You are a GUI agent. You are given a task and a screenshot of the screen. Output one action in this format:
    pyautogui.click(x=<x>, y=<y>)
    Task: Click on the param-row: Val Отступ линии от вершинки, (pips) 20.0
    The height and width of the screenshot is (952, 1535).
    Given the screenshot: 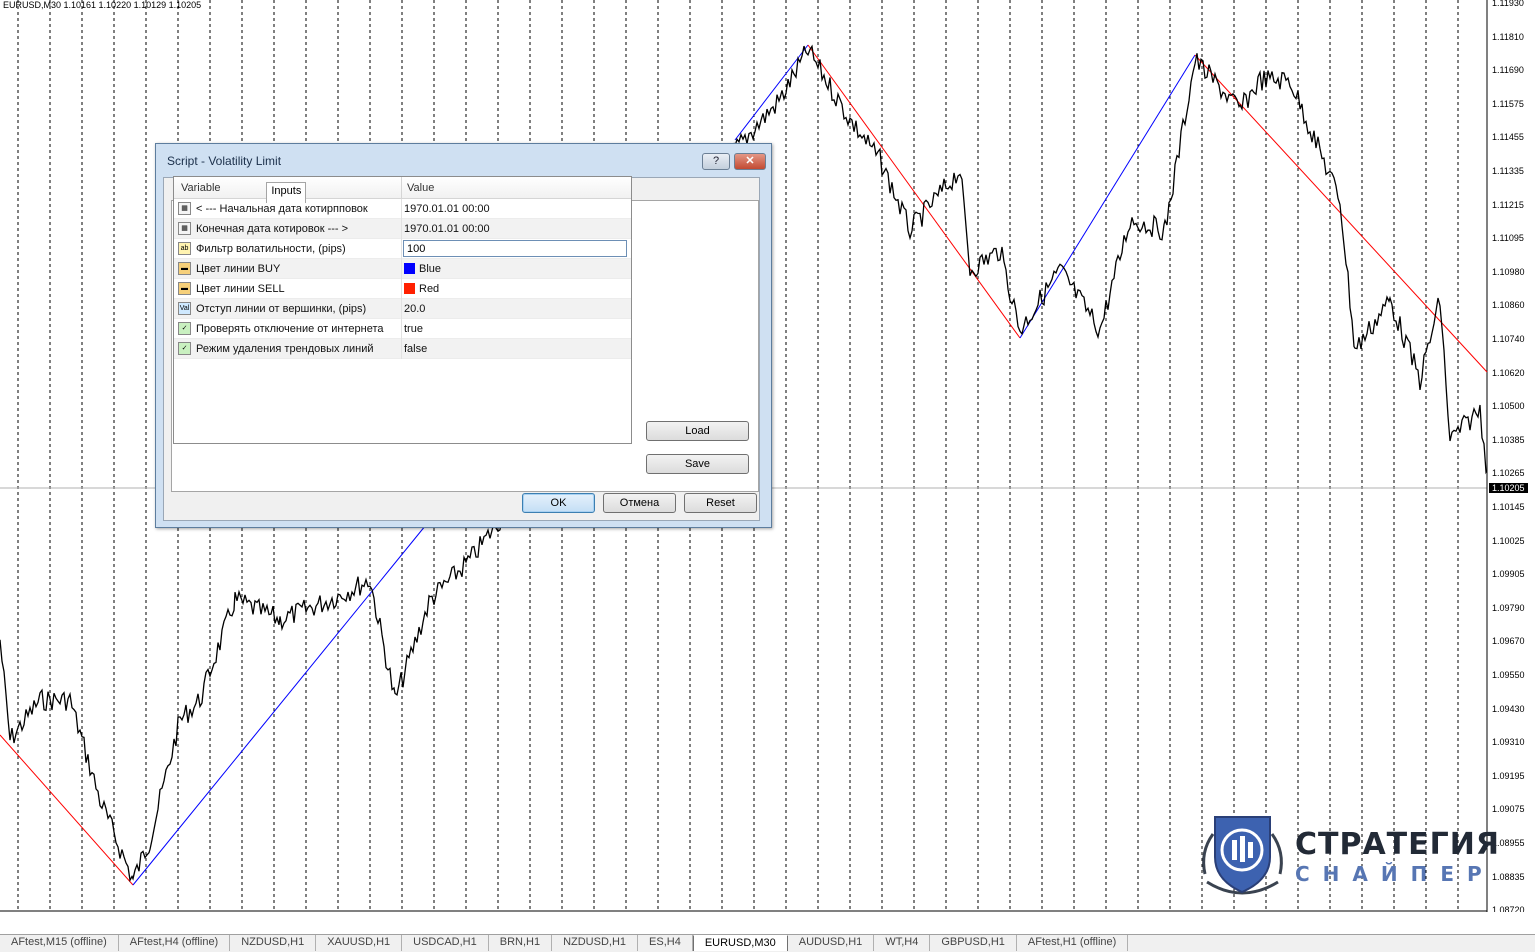 What is the action you would take?
    pyautogui.click(x=402, y=309)
    